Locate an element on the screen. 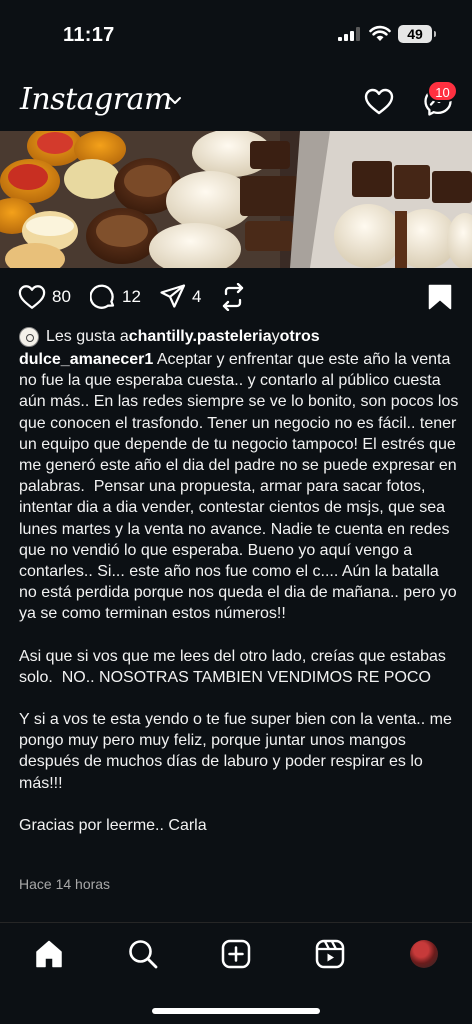  home-icon is located at coordinates (49, 954).